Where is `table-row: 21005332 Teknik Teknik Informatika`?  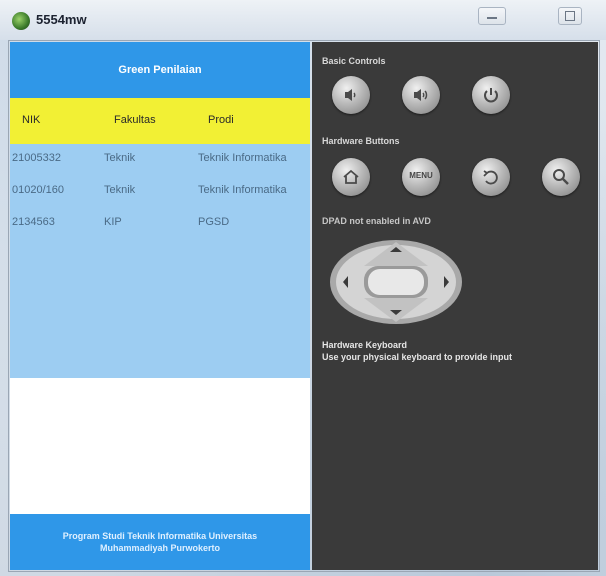
table-row: 21005332 Teknik Teknik Informatika is located at coordinates (160, 160).